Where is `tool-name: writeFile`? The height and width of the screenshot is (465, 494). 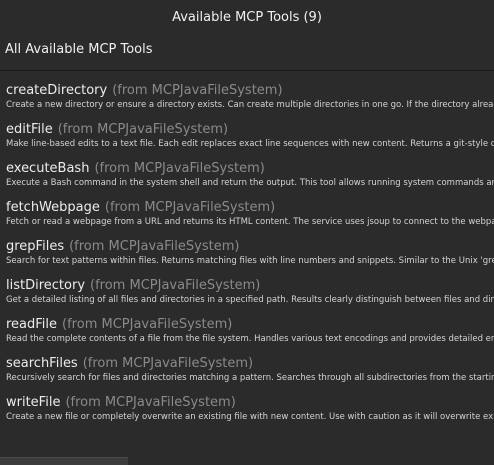 tool-name: writeFile is located at coordinates (33, 402).